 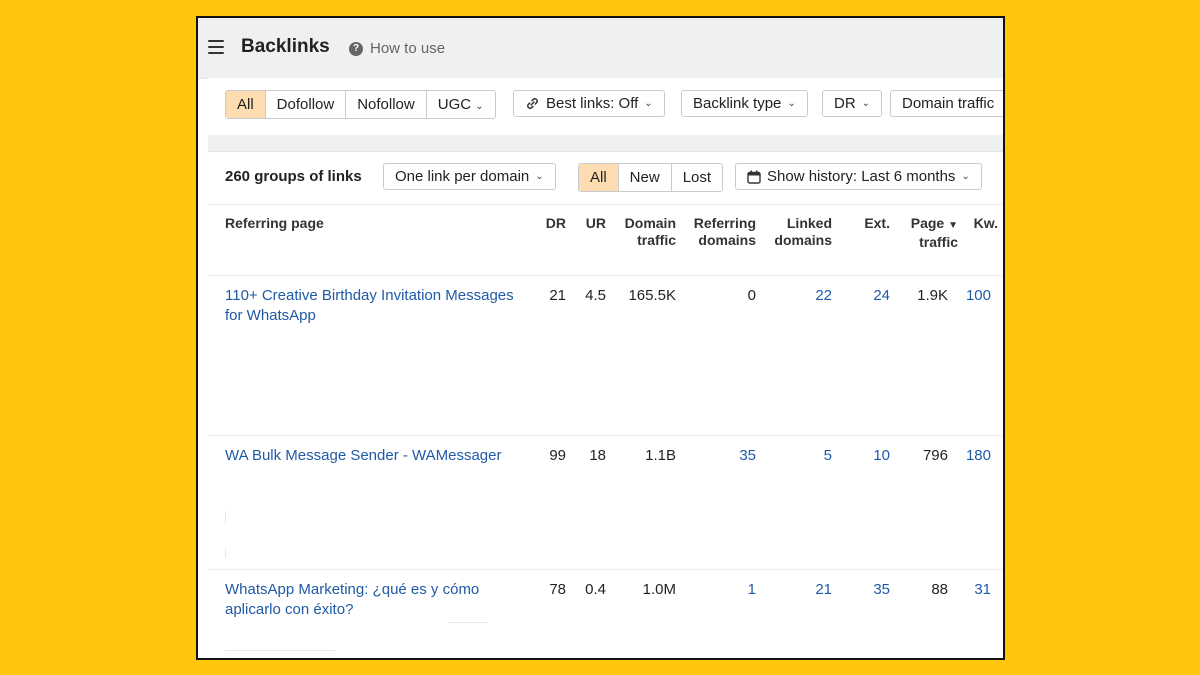 I want to click on cell-domain-traffic: 165.5K, so click(x=652, y=295).